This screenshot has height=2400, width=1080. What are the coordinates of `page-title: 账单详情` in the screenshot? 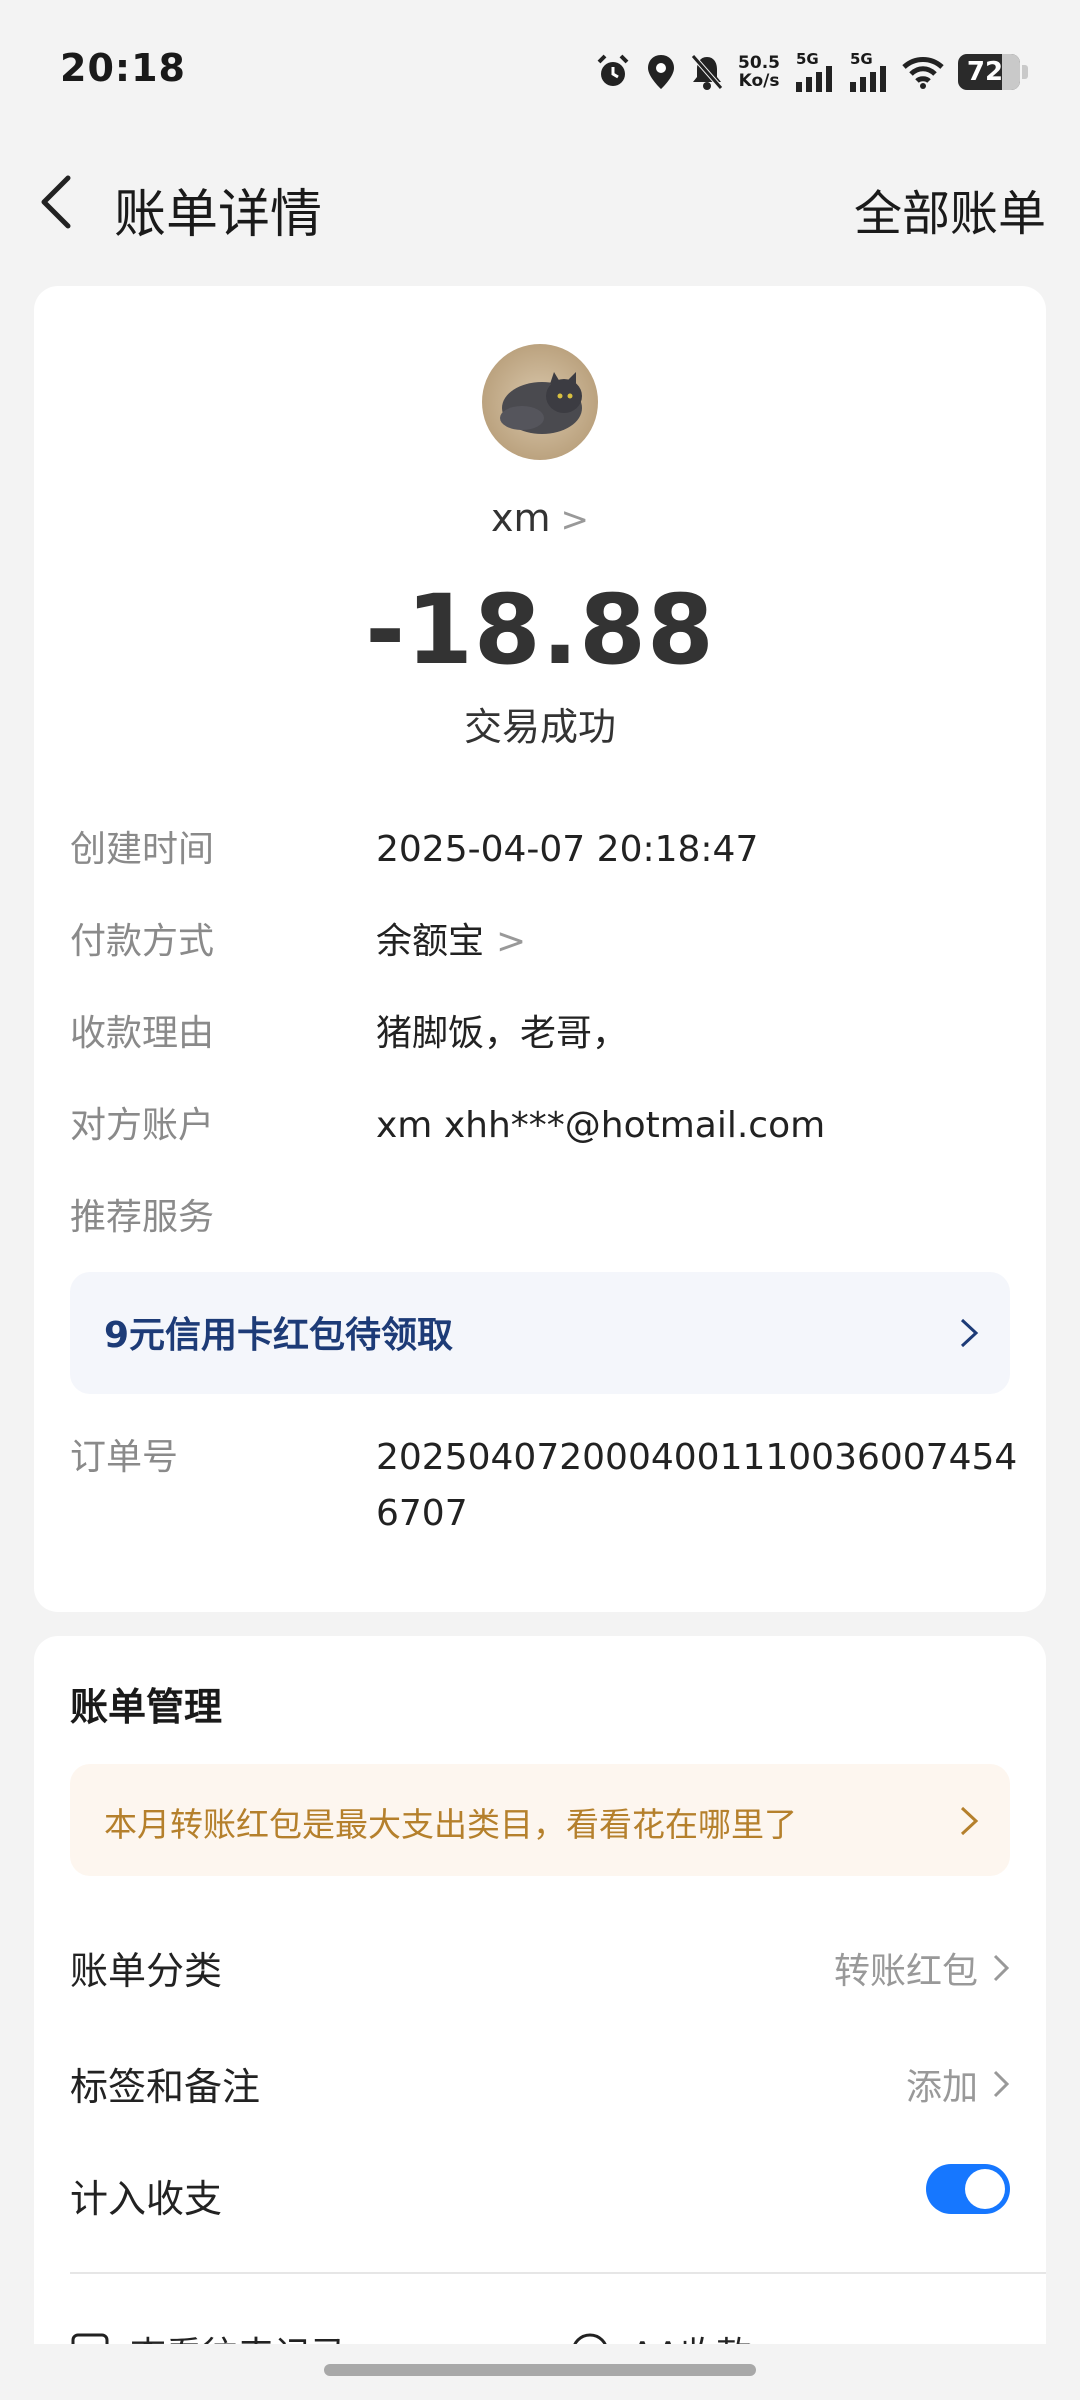 It's located at (218, 215).